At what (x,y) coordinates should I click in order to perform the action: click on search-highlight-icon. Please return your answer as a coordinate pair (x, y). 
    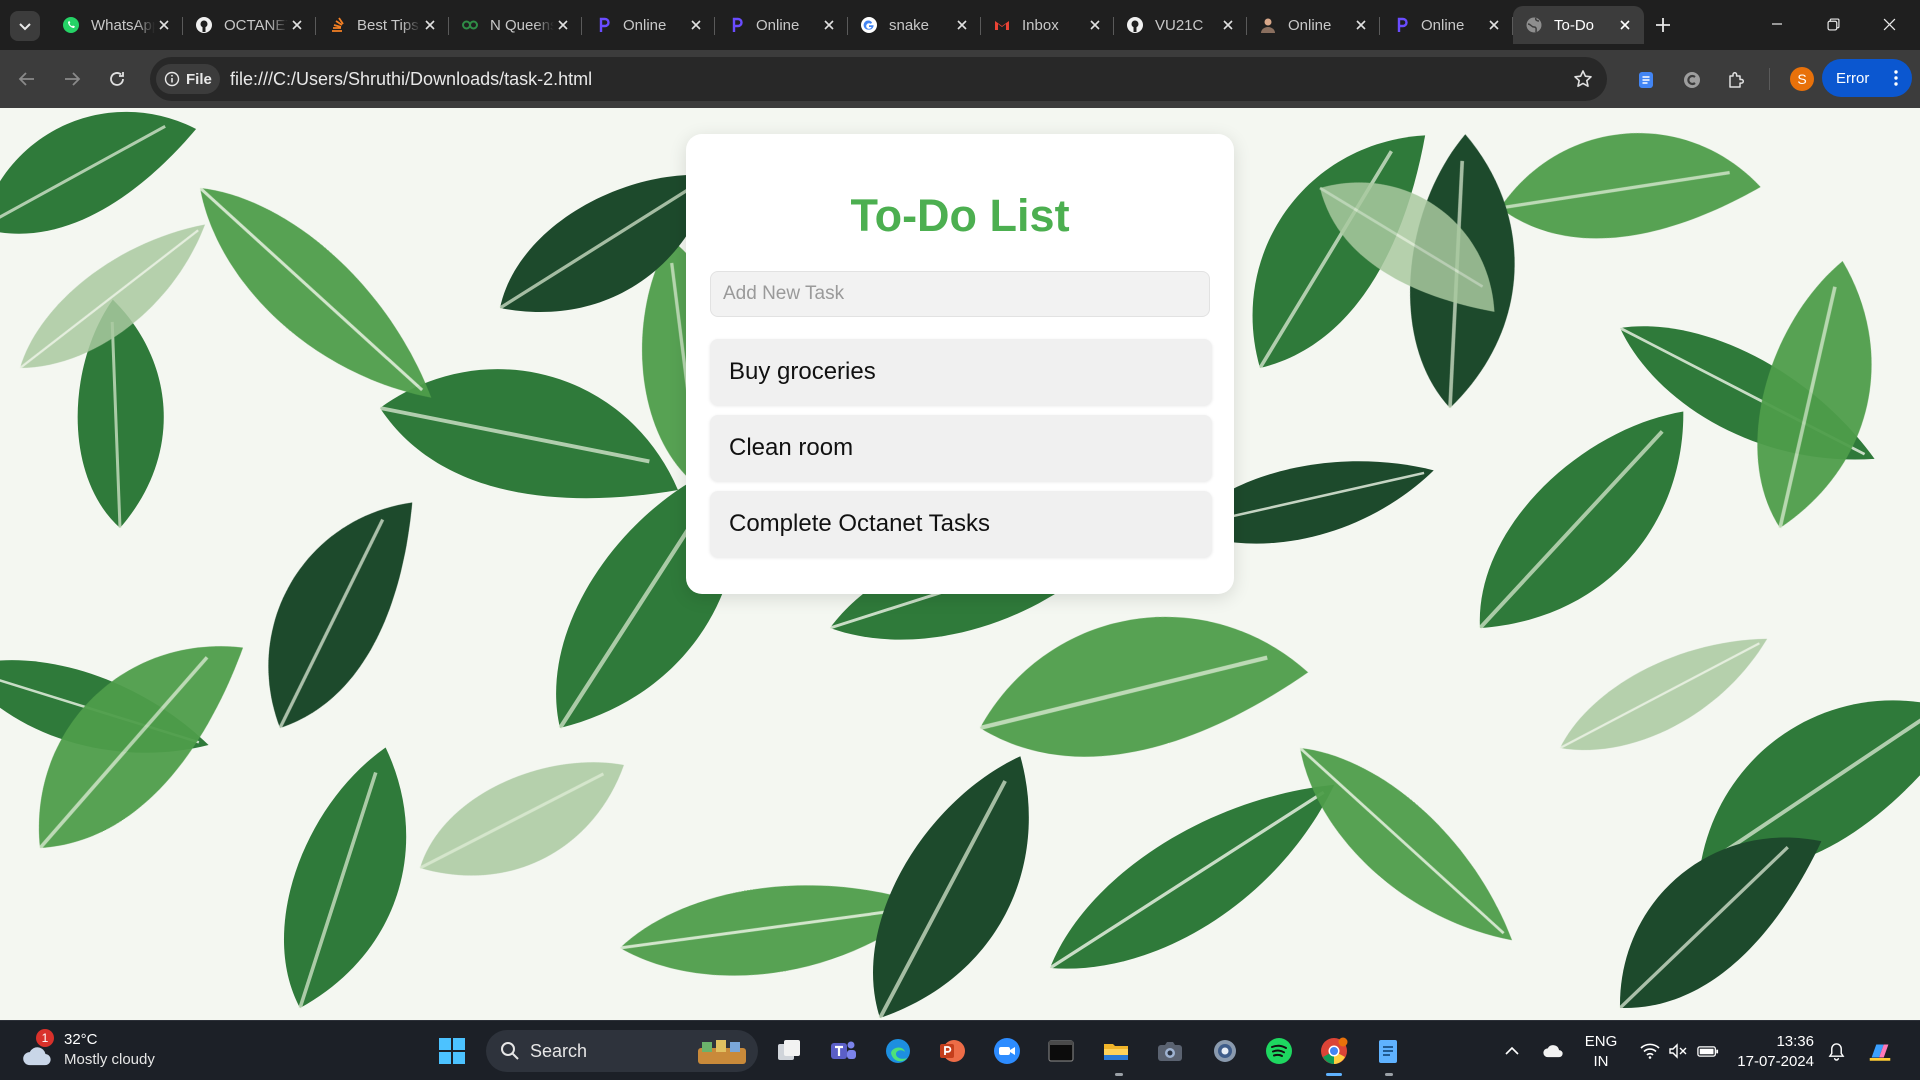
    Looking at the image, I should click on (722, 1052).